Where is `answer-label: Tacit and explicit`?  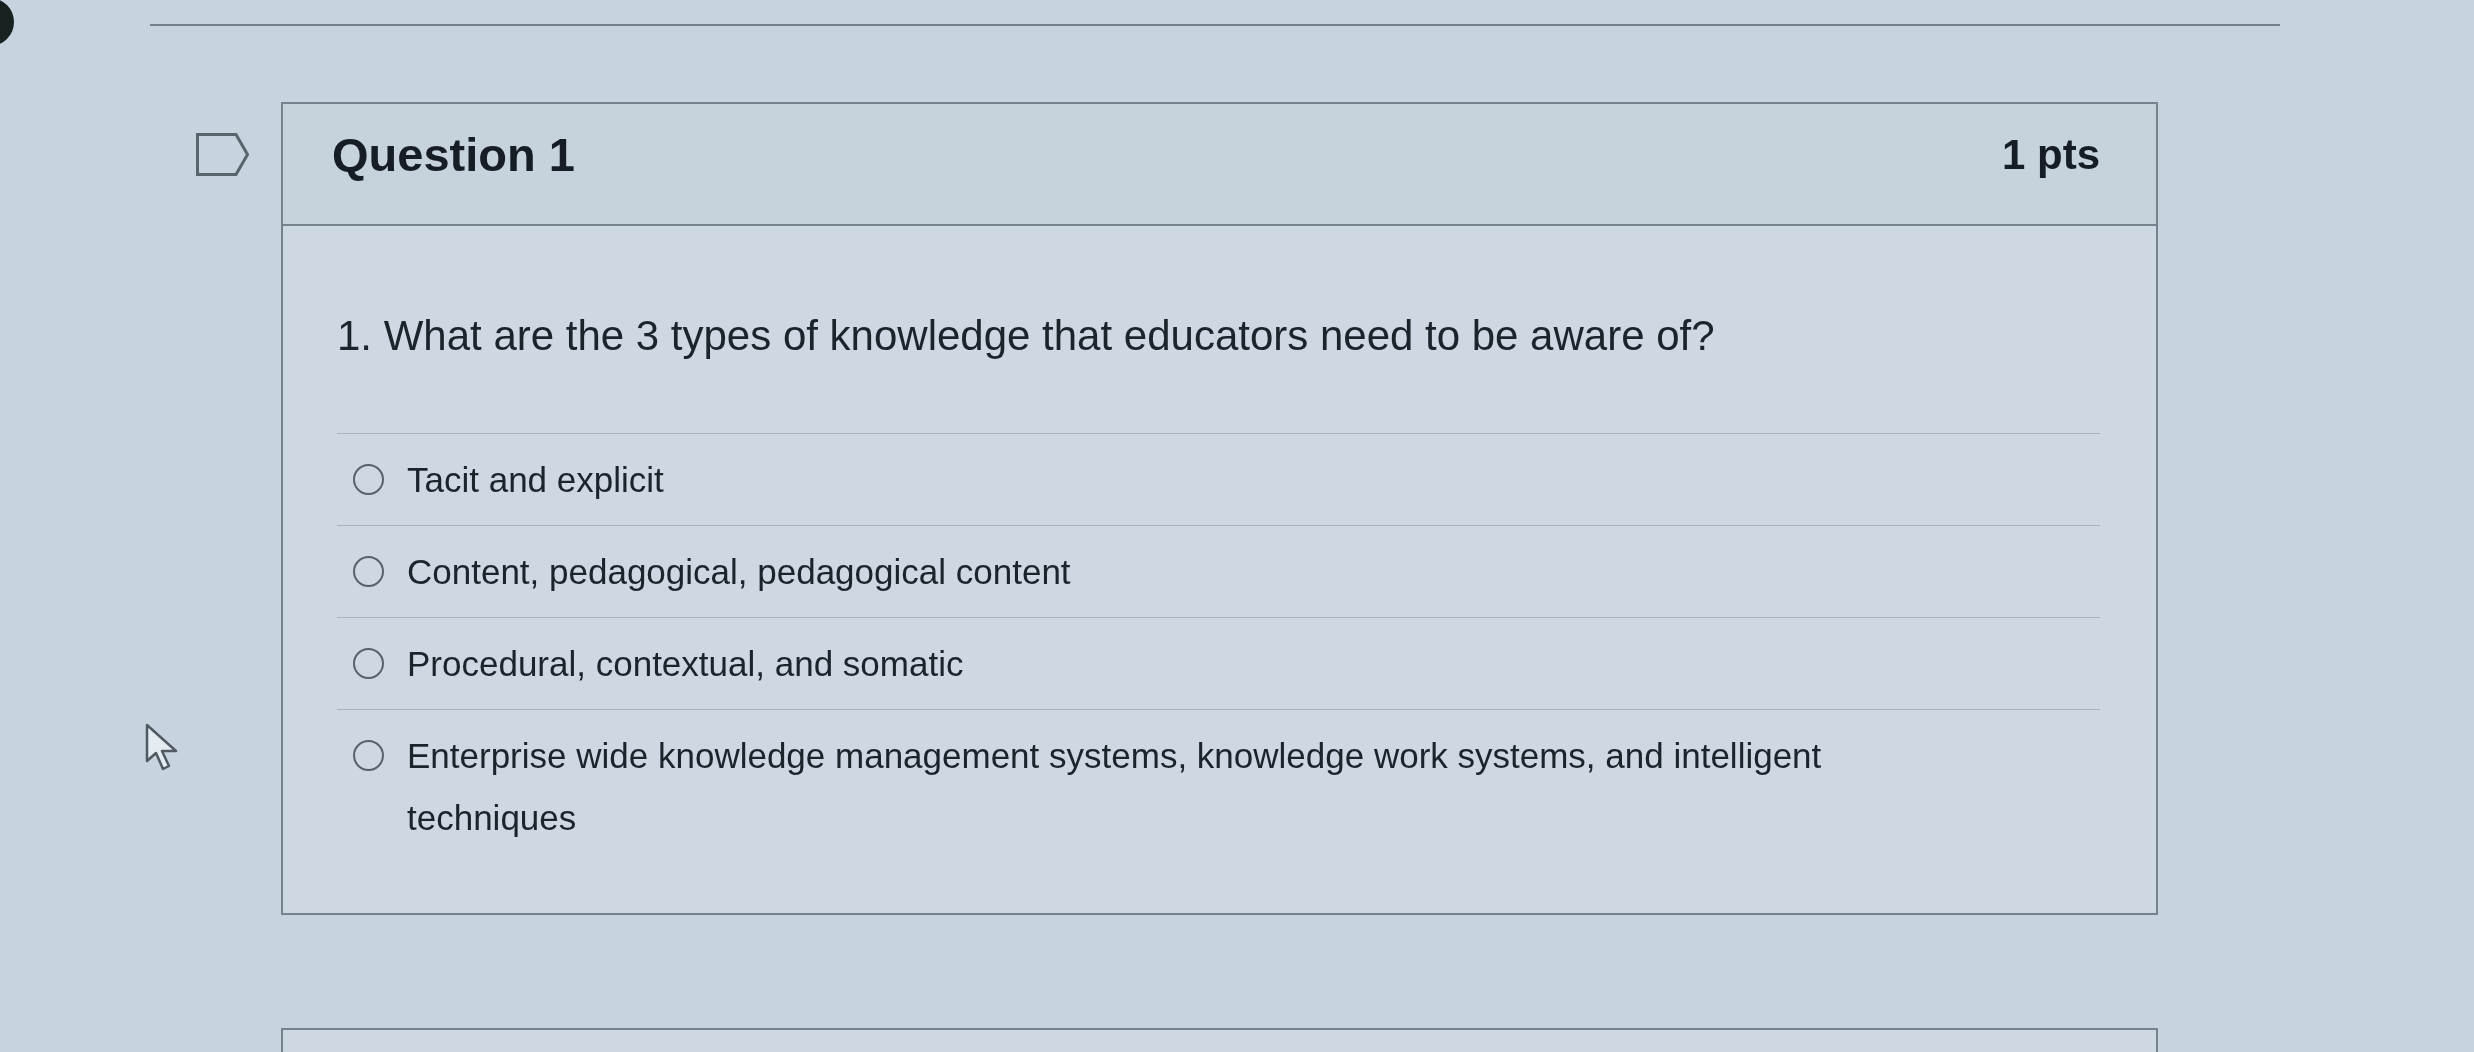
answer-label: Tacit and explicit is located at coordinates (535, 480).